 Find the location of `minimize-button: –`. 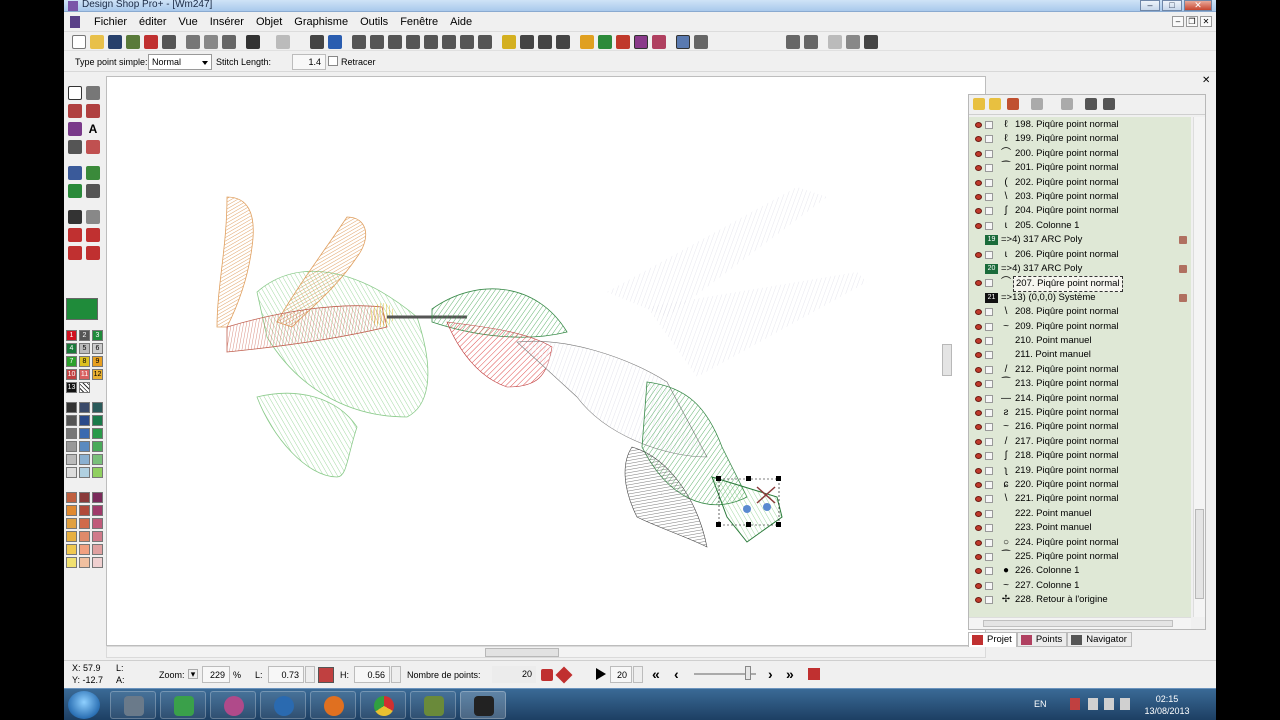

minimize-button: – is located at coordinates (1150, 5).